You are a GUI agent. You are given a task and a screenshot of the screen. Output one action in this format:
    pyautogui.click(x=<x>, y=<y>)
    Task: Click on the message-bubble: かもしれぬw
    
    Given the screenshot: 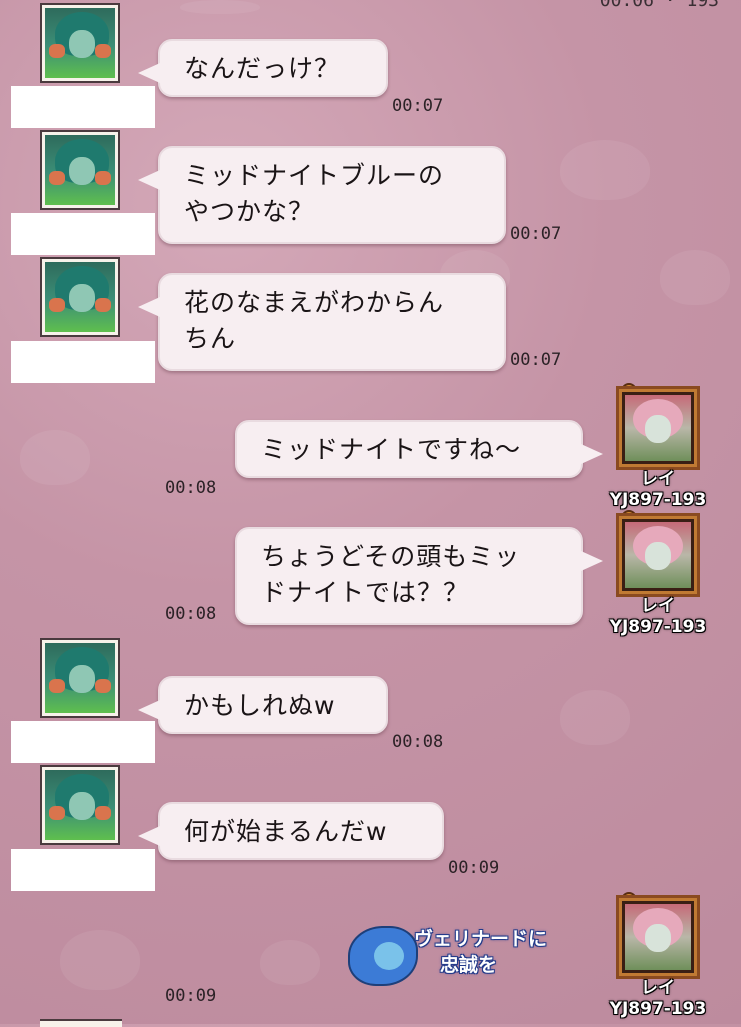 What is the action you would take?
    pyautogui.click(x=263, y=705)
    